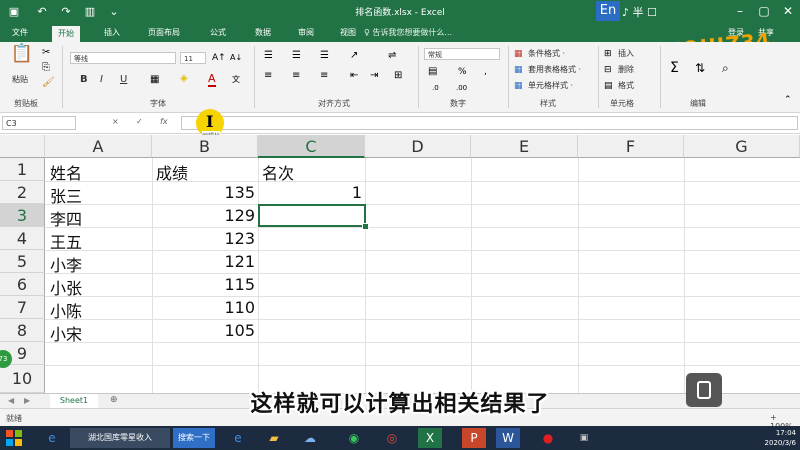  What do you see at coordinates (120, 438) in the screenshot?
I see `taskbar-ie-window: 湖北国库零星收入` at bounding box center [120, 438].